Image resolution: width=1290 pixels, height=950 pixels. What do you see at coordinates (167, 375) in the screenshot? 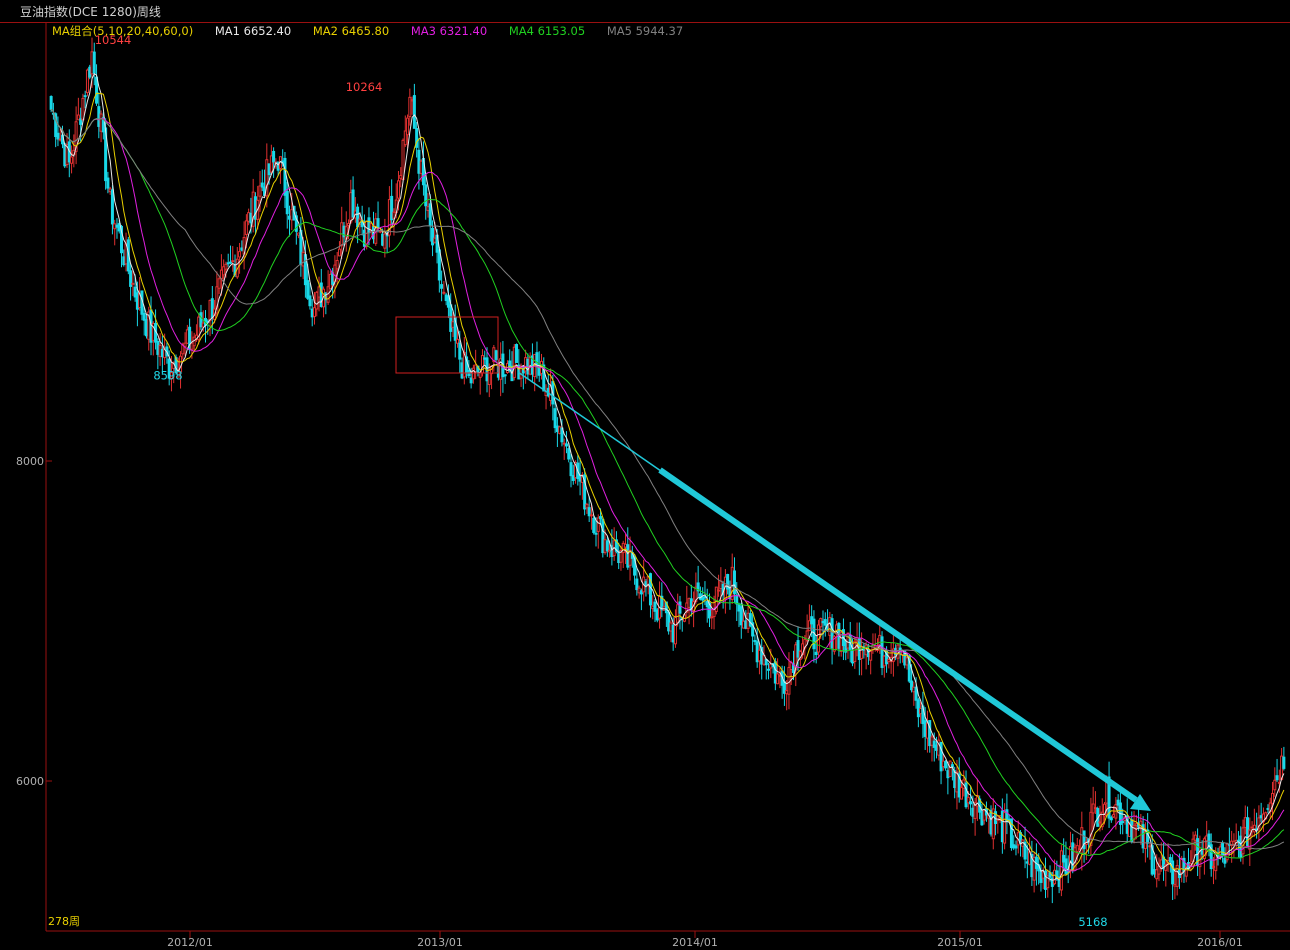
I see `price-annotation: 8598` at bounding box center [167, 375].